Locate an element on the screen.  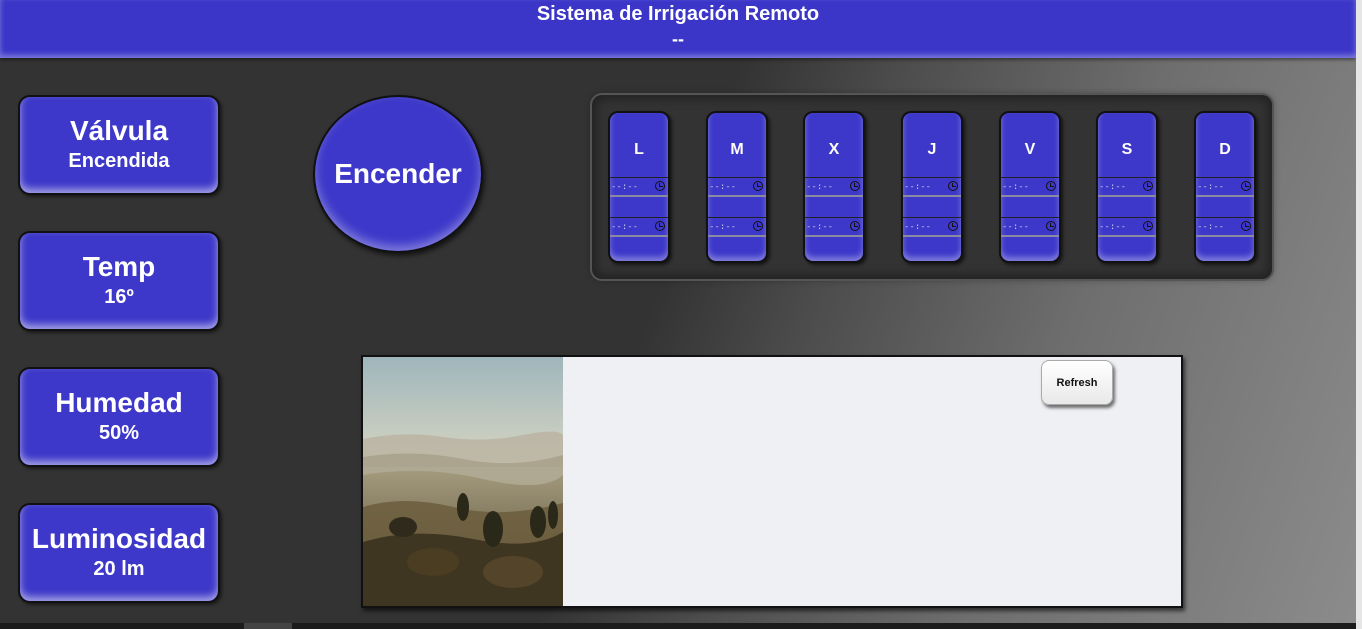
temperature-card: Temp 16º is located at coordinates (119, 281).